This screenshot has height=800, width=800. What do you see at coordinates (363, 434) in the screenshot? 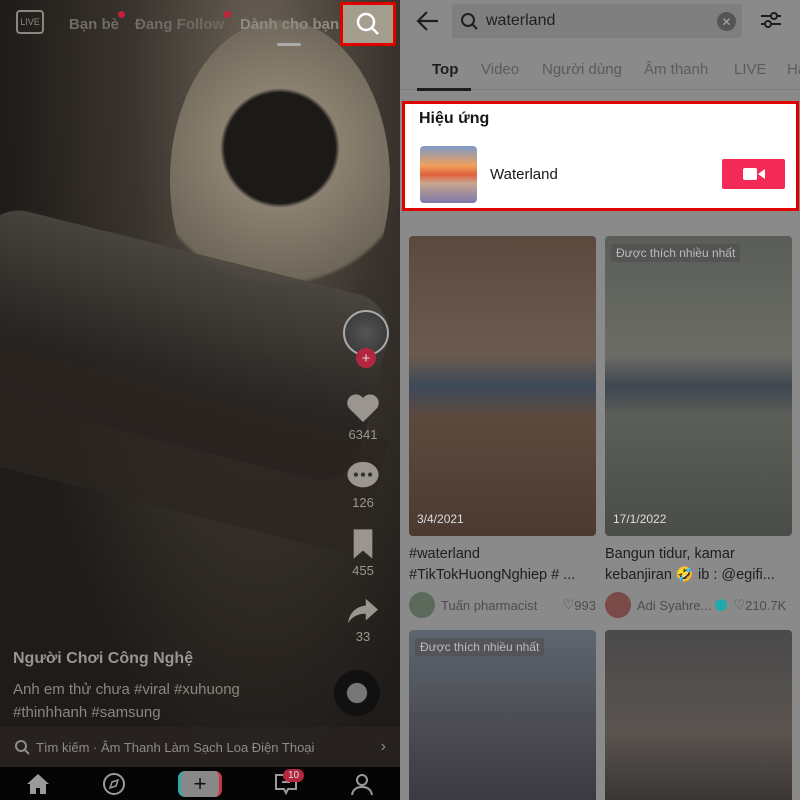
I see `like-count: 6341` at bounding box center [363, 434].